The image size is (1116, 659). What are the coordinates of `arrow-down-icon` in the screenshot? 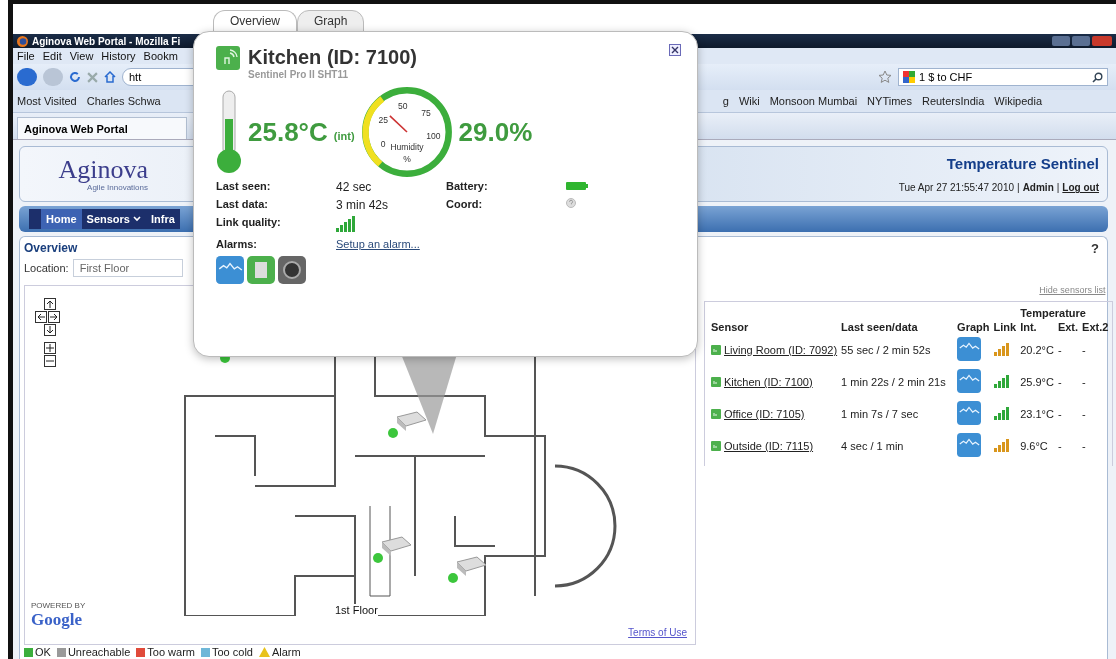 It's located at (50, 330).